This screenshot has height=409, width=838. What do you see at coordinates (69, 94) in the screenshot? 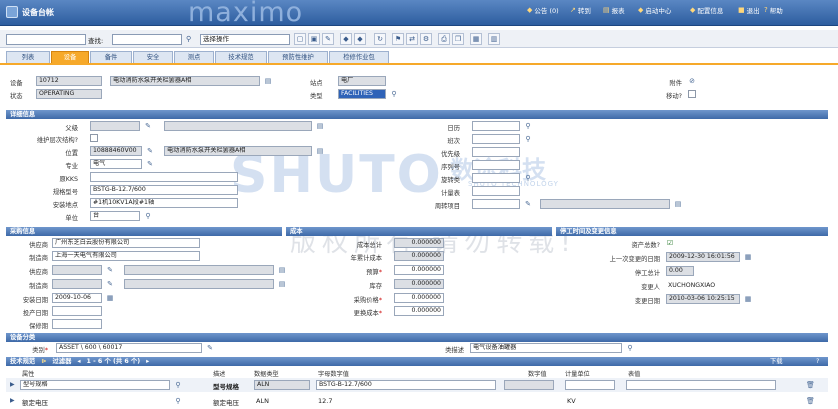
I see `status-field: OPERATING` at bounding box center [69, 94].